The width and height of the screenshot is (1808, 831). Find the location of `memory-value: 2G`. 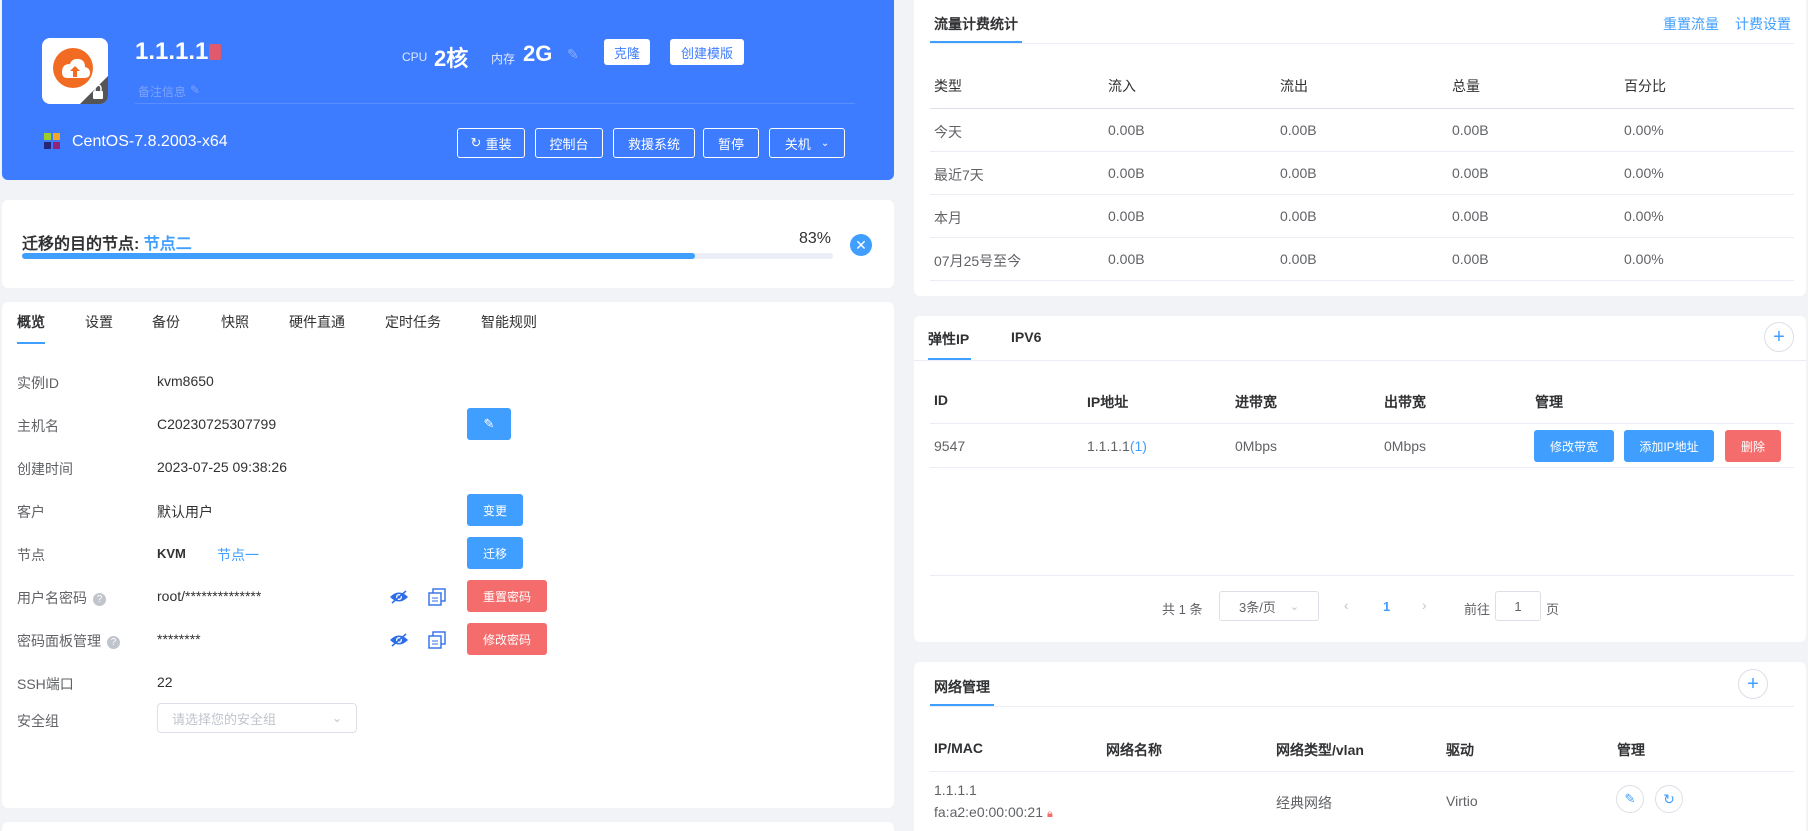

memory-value: 2G is located at coordinates (538, 53).